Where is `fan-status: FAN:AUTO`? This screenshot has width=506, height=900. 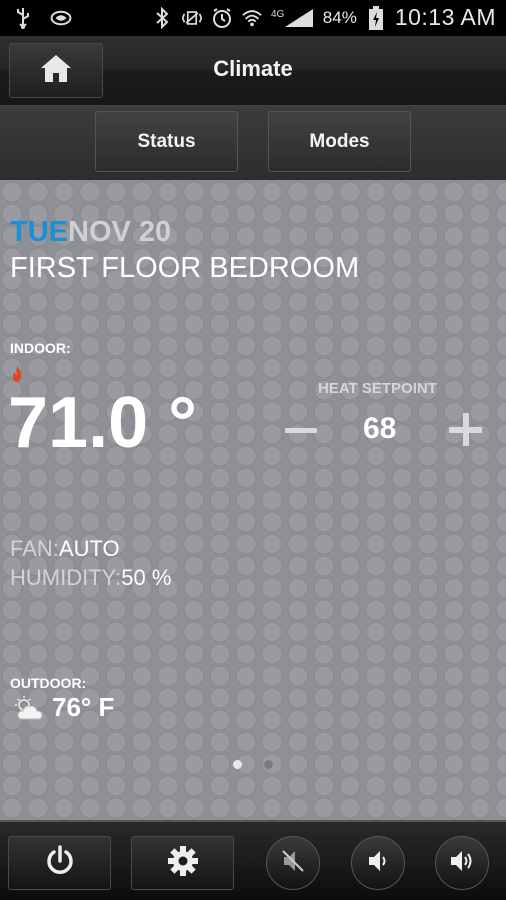 fan-status: FAN:AUTO is located at coordinates (65, 549).